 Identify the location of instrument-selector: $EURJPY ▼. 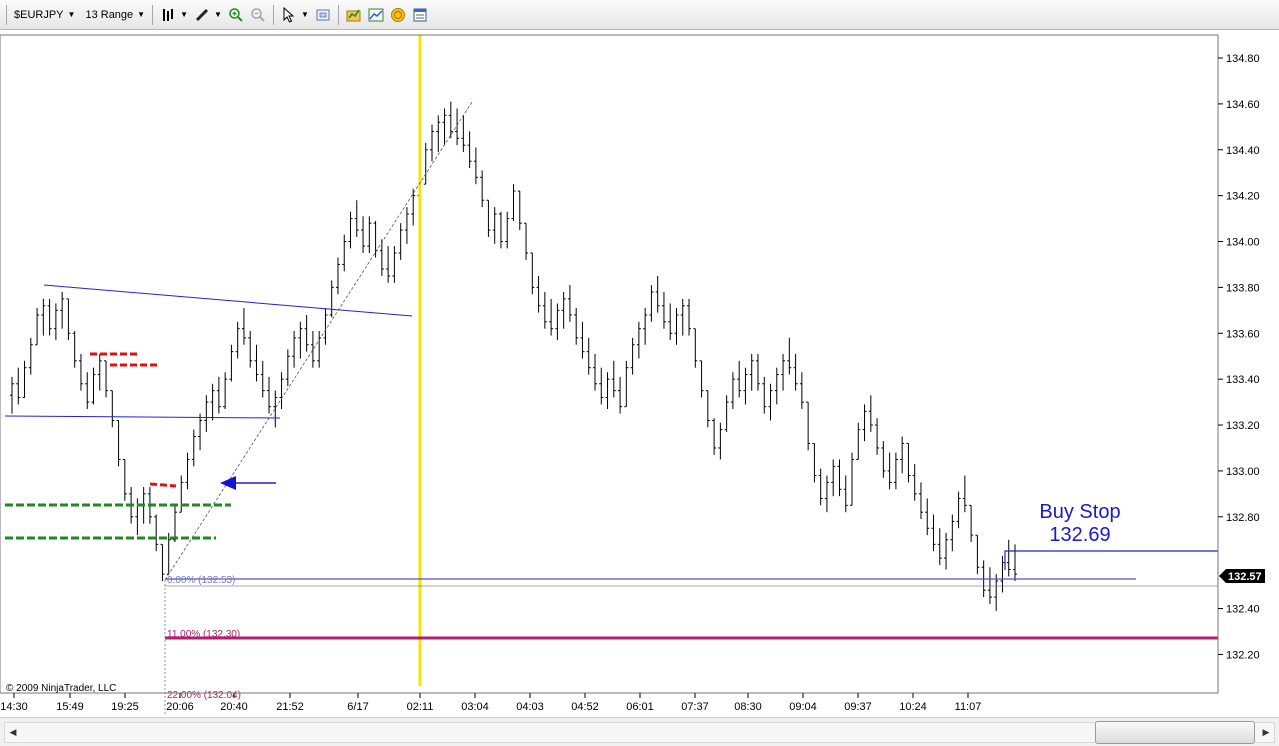
(44, 15).